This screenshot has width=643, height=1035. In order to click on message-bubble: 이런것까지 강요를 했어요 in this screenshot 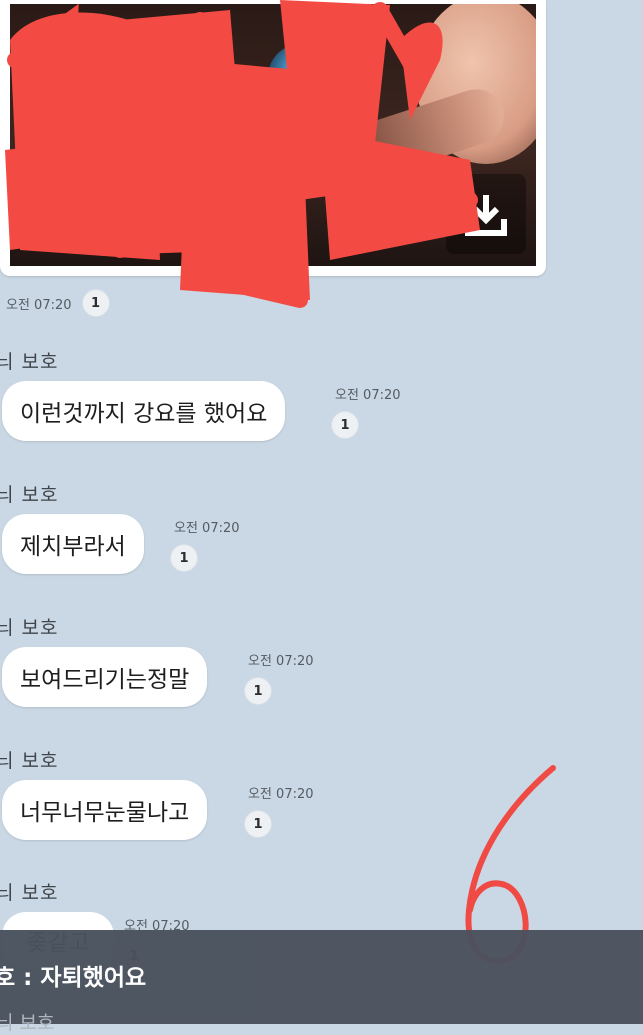, I will do `click(144, 411)`.